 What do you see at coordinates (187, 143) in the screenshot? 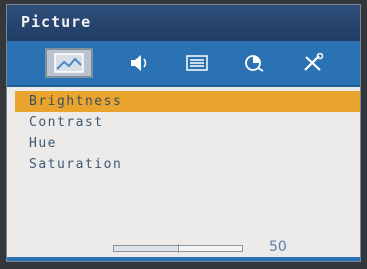
I see `menu-item-hue: Hue` at bounding box center [187, 143].